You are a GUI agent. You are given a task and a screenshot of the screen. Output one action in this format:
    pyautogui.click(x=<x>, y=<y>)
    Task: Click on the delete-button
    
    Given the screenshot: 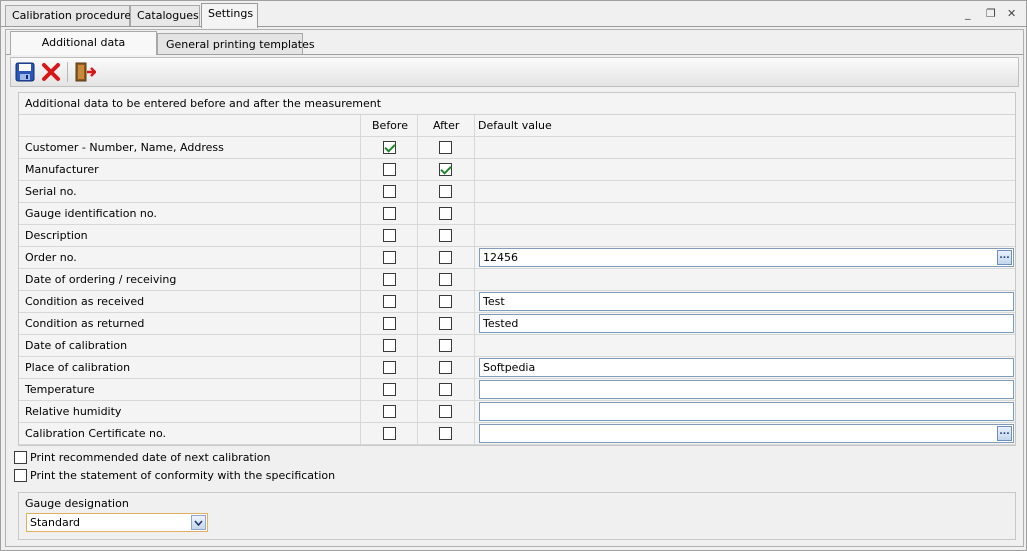 What is the action you would take?
    pyautogui.click(x=51, y=72)
    